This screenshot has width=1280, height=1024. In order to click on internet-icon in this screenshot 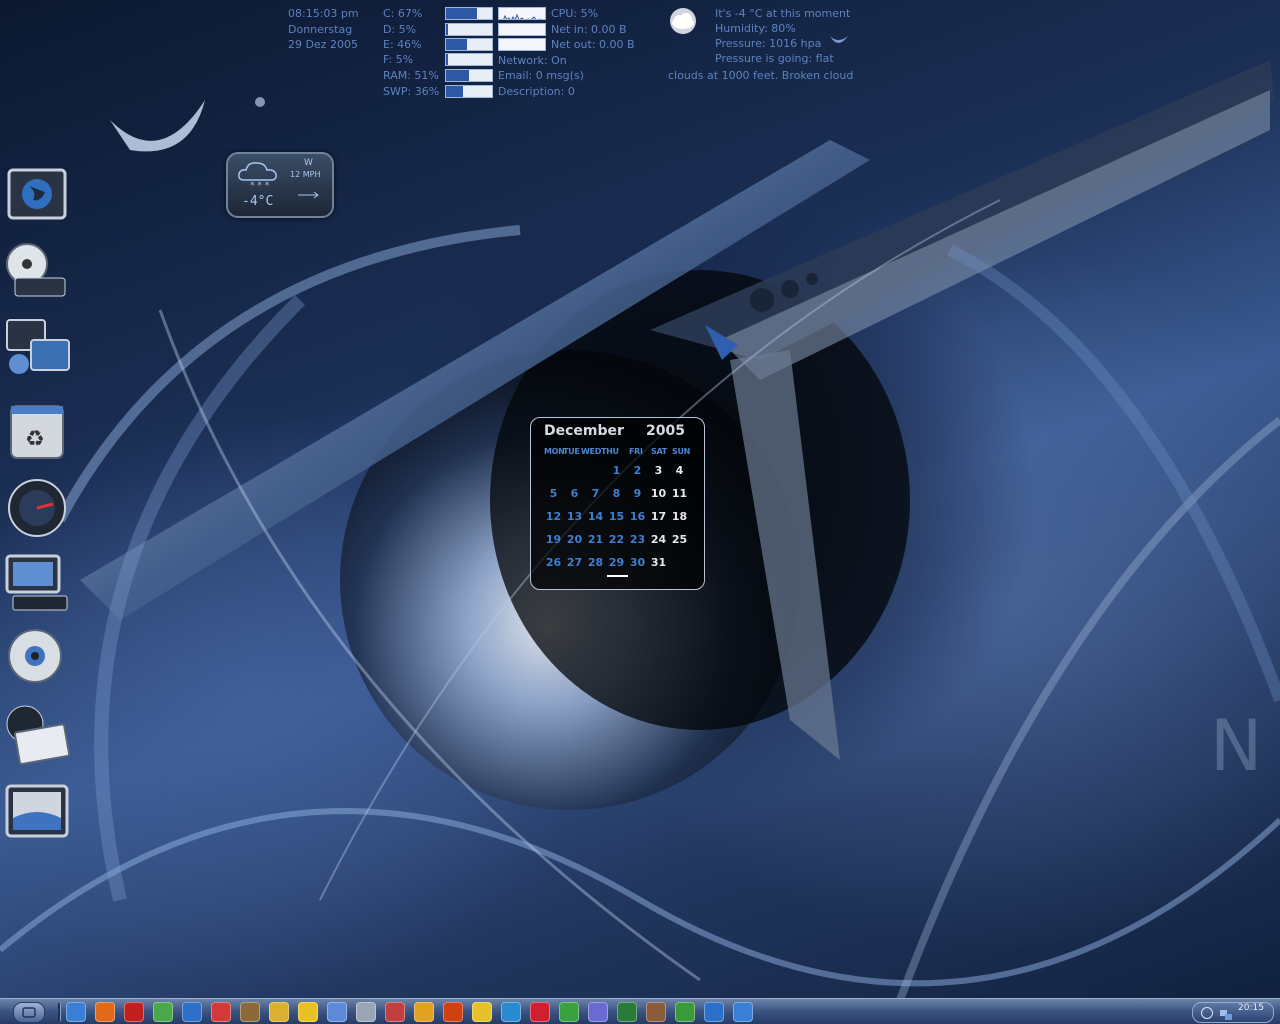, I will do `click(37, 198)`.